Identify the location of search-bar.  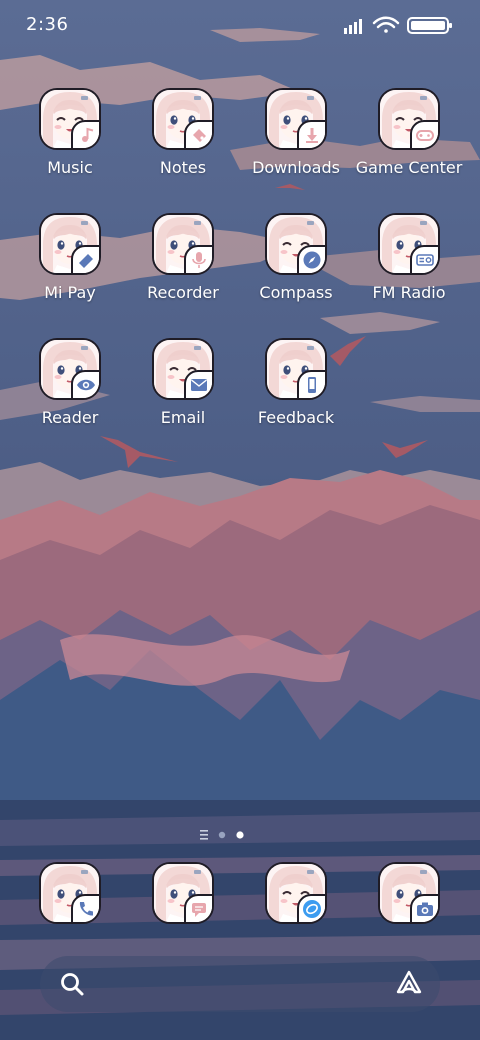
(240, 984).